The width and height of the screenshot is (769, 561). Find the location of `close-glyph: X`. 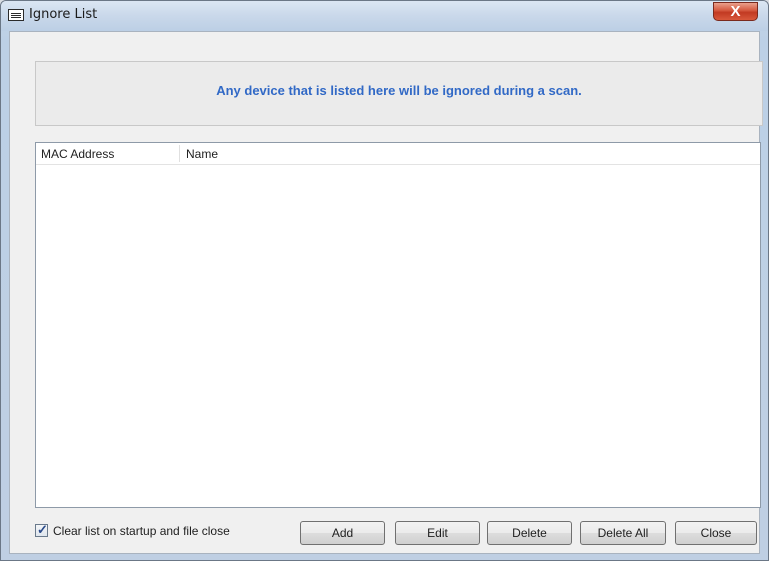

close-glyph: X is located at coordinates (735, 11).